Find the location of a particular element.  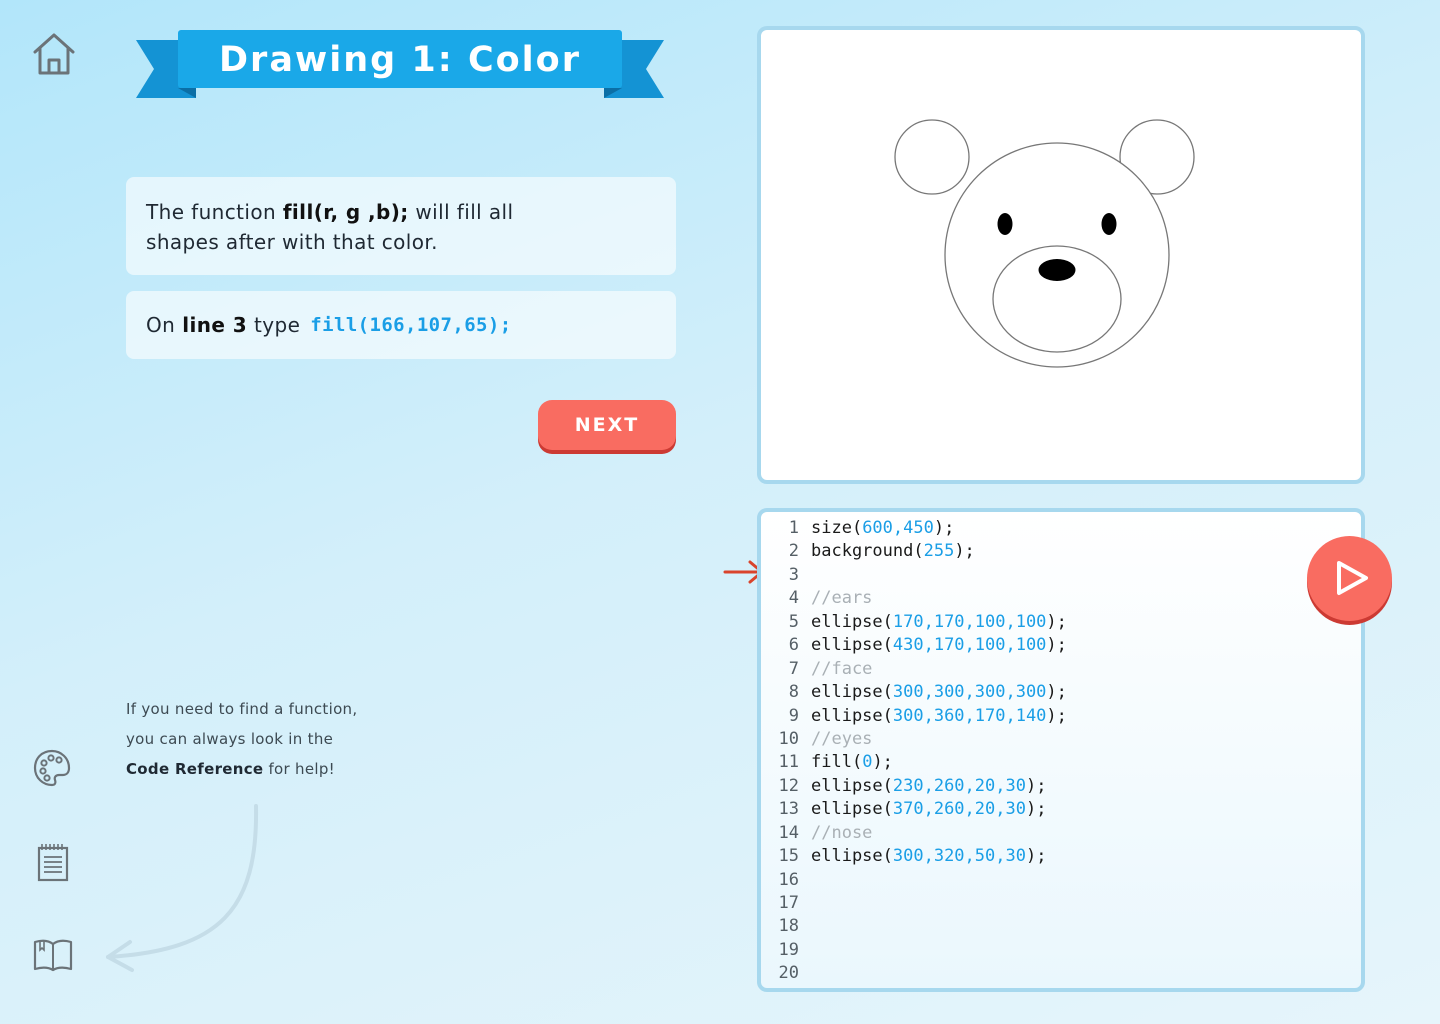

run-button is located at coordinates (1349, 578).